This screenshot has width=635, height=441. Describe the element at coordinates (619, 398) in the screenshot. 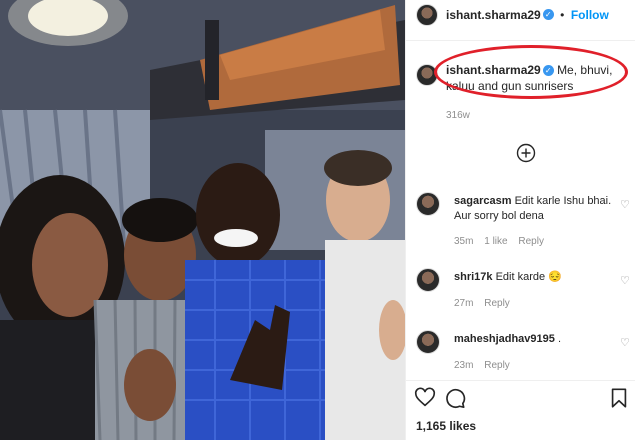

I see `bookmark-icon` at that location.